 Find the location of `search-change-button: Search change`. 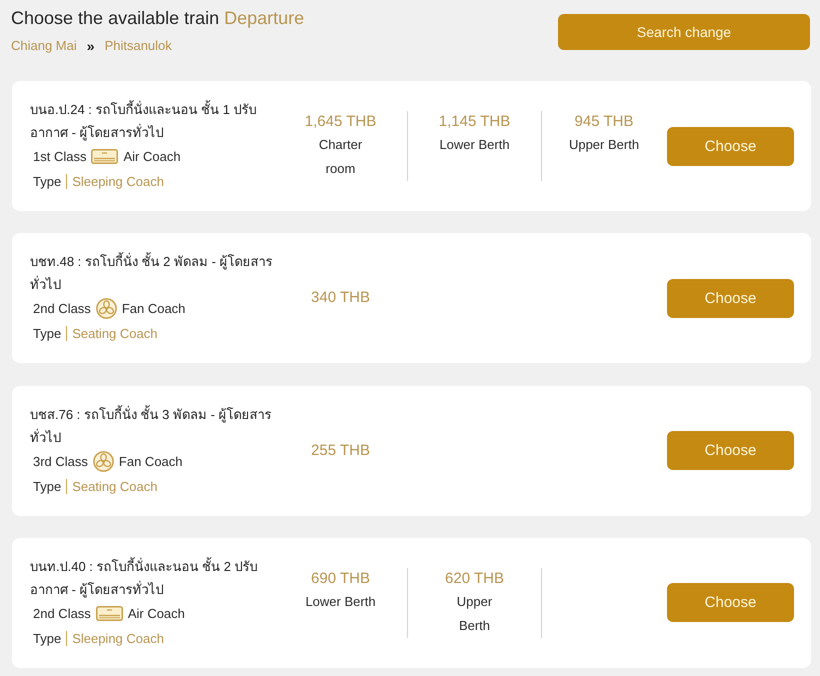

search-change-button: Search change is located at coordinates (684, 32).